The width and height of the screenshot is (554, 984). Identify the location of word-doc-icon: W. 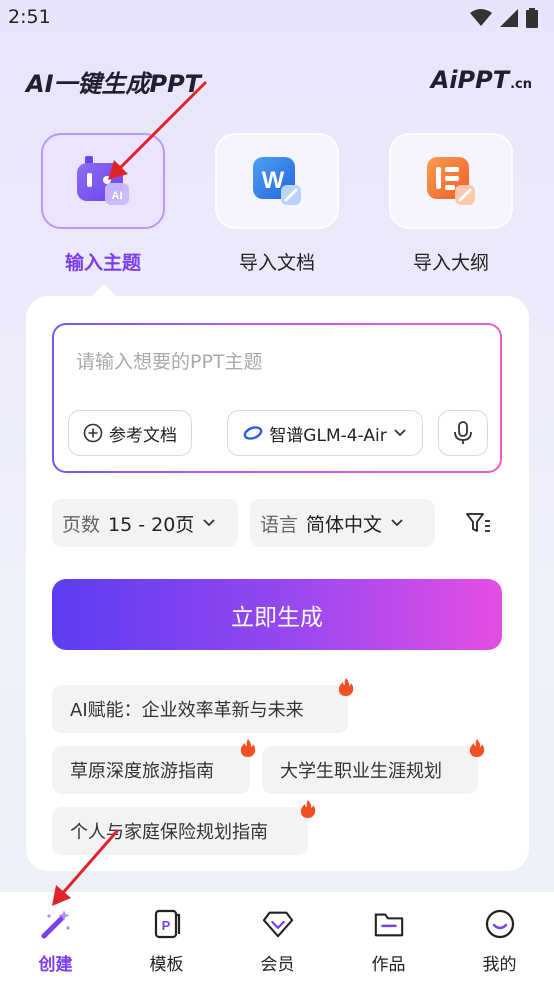
(277, 181).